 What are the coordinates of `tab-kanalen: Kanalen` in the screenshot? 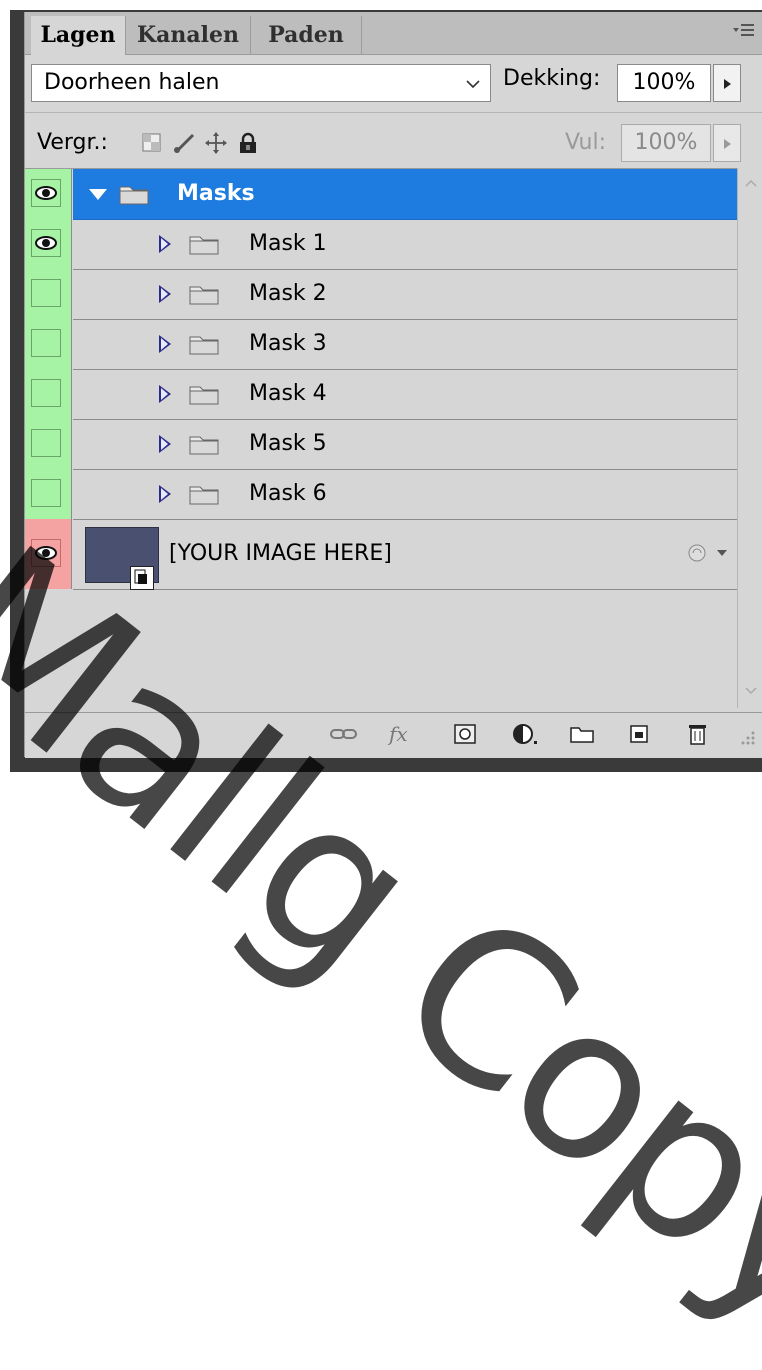 It's located at (188, 35).